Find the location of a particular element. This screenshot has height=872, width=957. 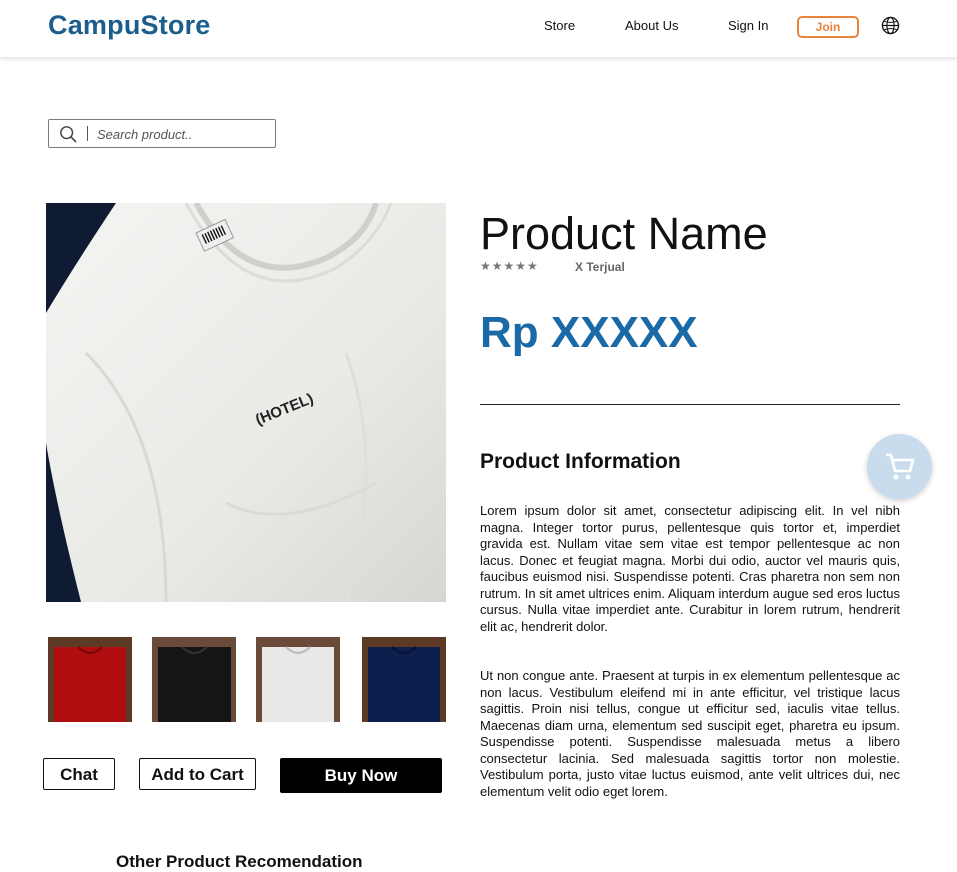

nav-signin-link: Sign In is located at coordinates (748, 25).